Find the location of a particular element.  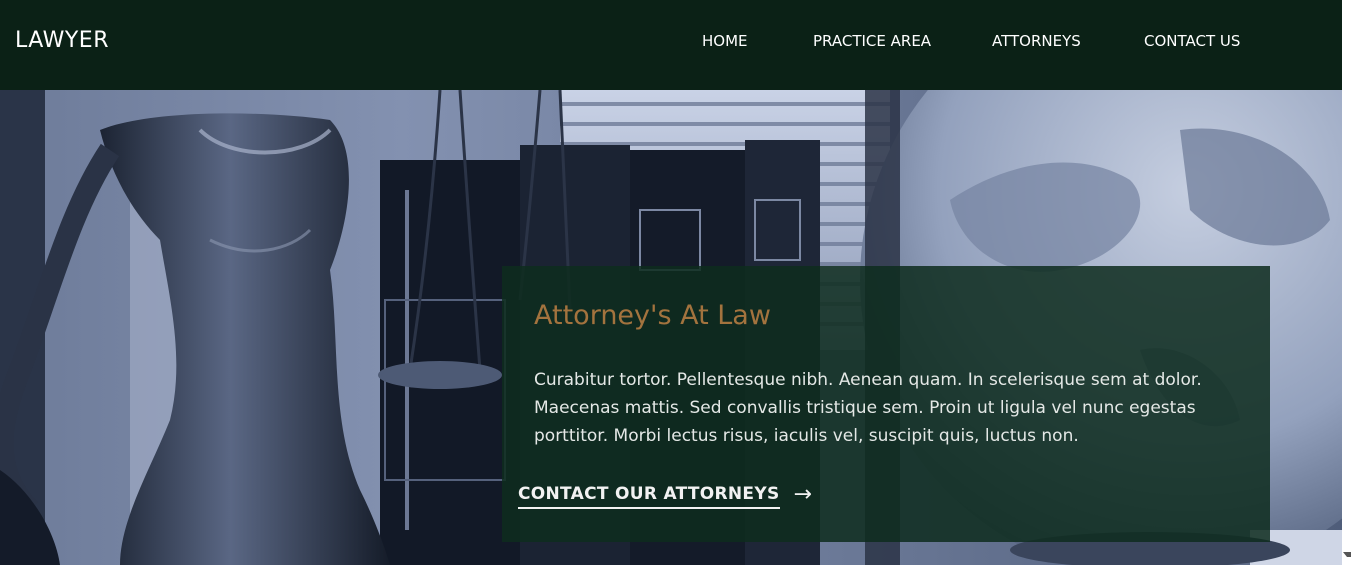

nav-attorneys: ATTORNEYS is located at coordinates (1036, 41).